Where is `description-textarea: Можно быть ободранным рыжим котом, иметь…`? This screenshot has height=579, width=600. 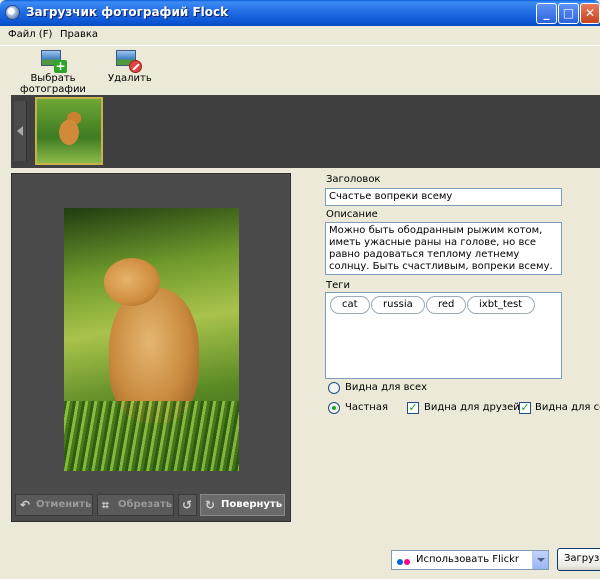 description-textarea: Можно быть ободранным рыжим котом, иметь… is located at coordinates (443, 248).